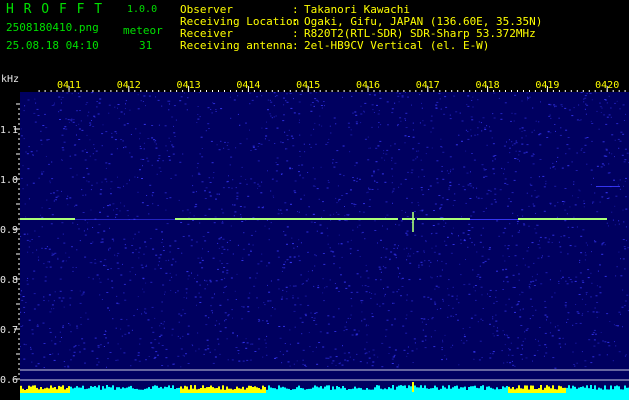 This screenshot has height=400, width=629. I want to click on x-tick-label: 0413, so click(189, 85).